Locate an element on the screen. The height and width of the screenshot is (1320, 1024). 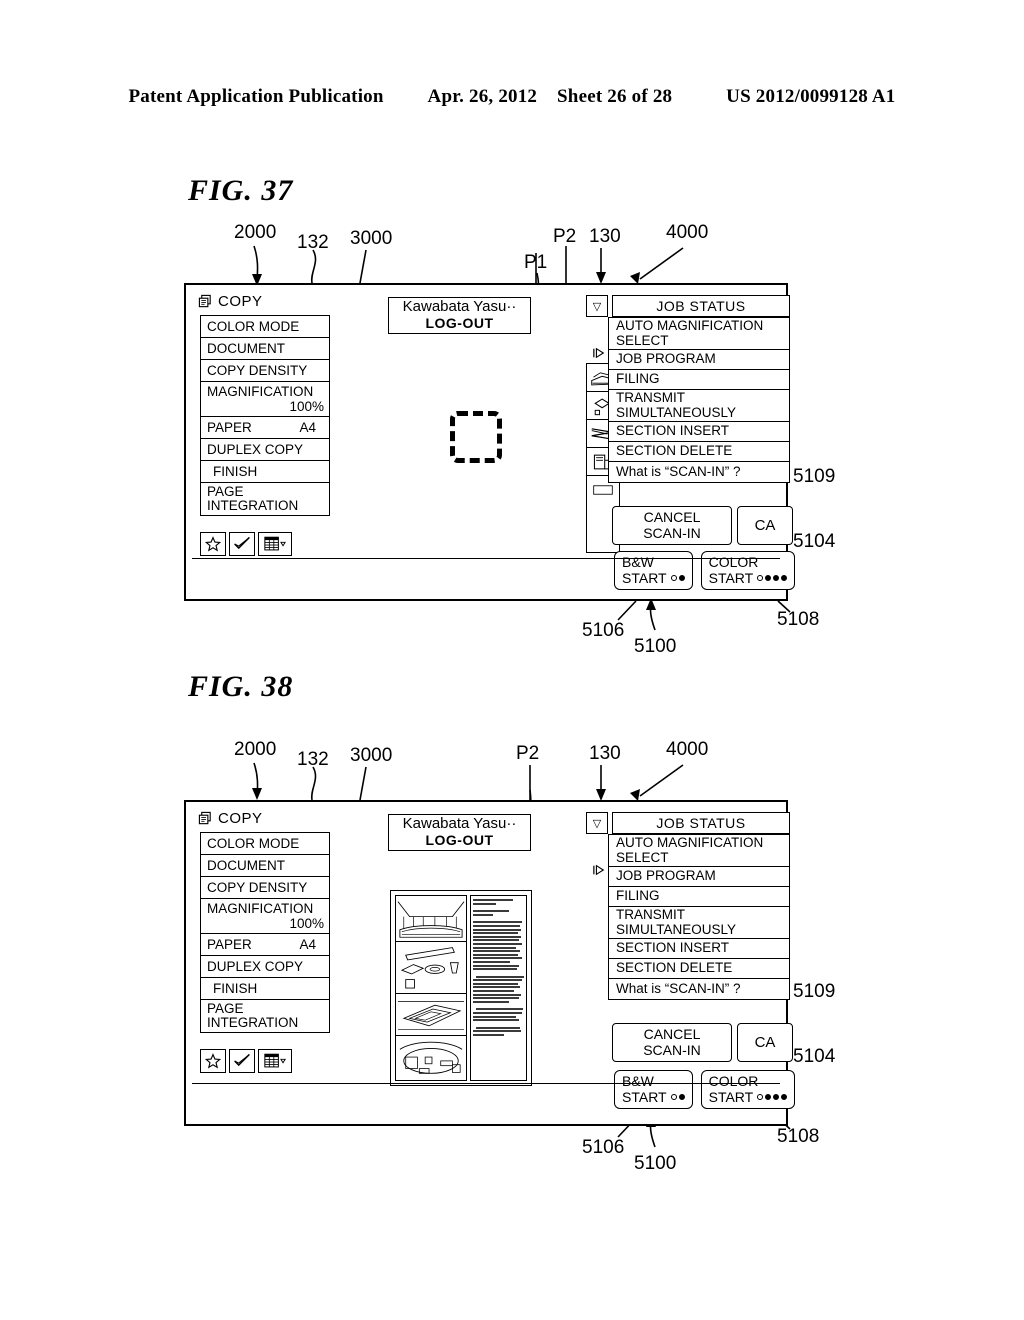
menu-item-finish-fig37: FINISH is located at coordinates (265, 472).